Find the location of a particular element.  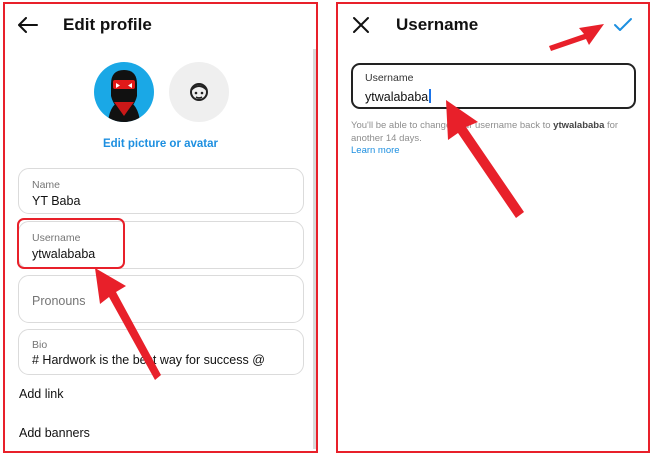

username-input-label: Username is located at coordinates (389, 78).